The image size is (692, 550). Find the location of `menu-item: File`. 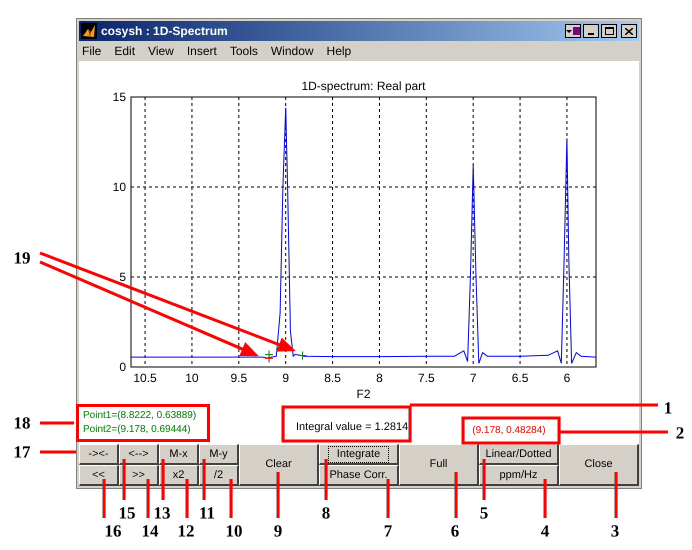

menu-item: File is located at coordinates (92, 51).